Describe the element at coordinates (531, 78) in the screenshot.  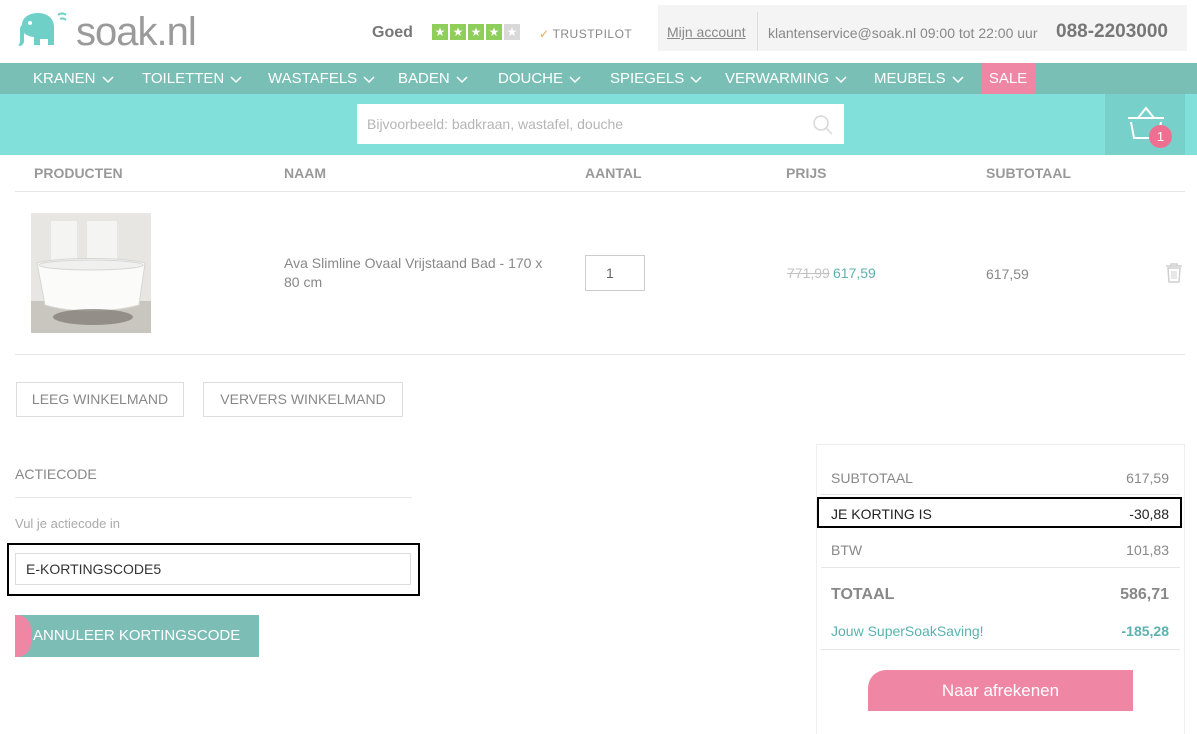
I see `nav-label: DOUCHE` at that location.